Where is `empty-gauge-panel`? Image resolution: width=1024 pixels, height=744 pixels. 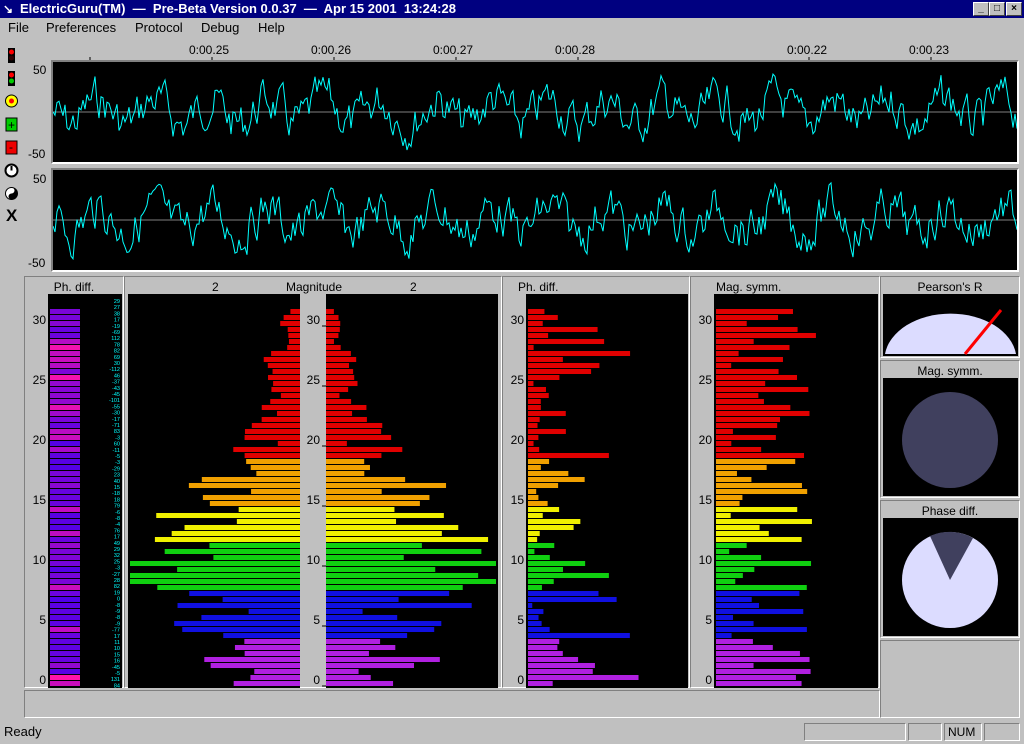 empty-gauge-panel is located at coordinates (950, 679).